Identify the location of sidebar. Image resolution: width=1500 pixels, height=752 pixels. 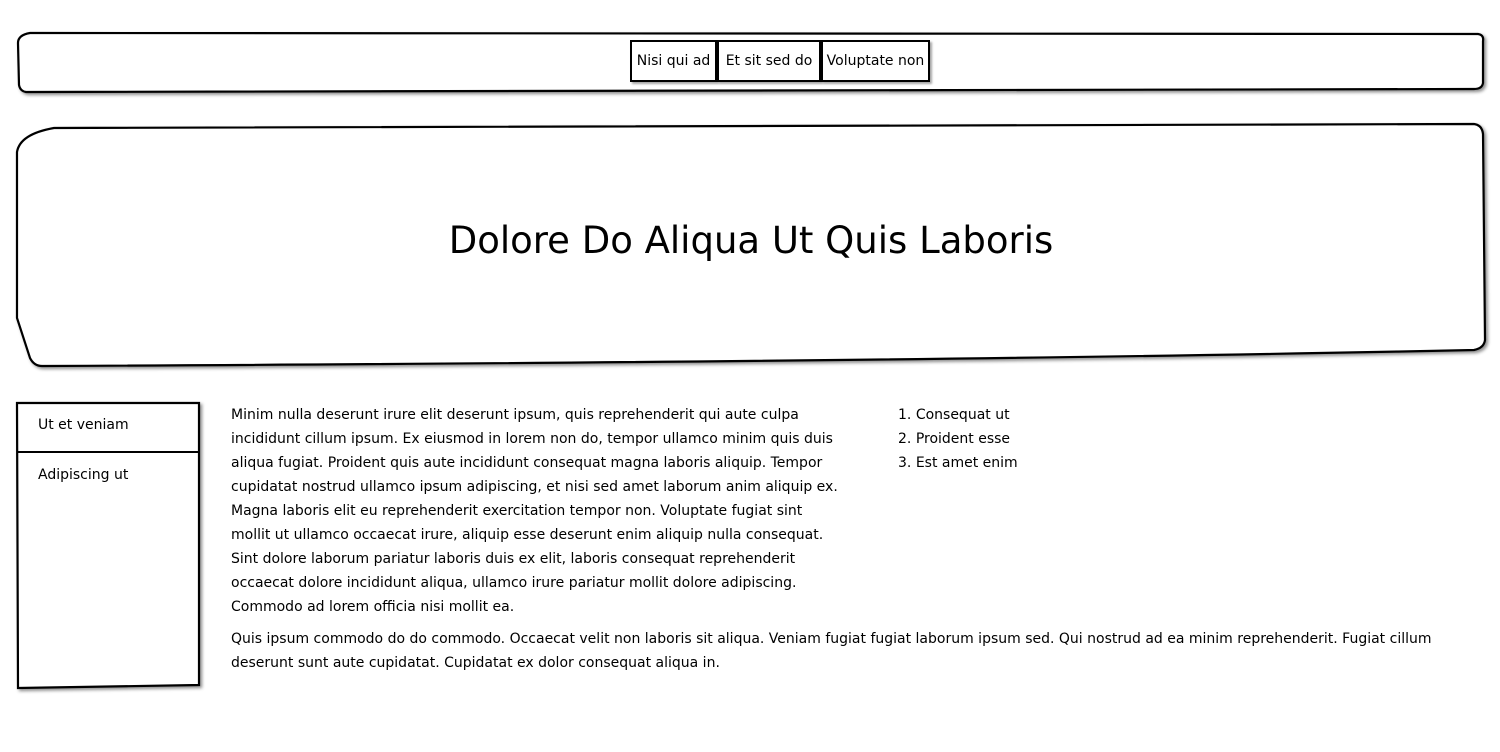
(108, 545).